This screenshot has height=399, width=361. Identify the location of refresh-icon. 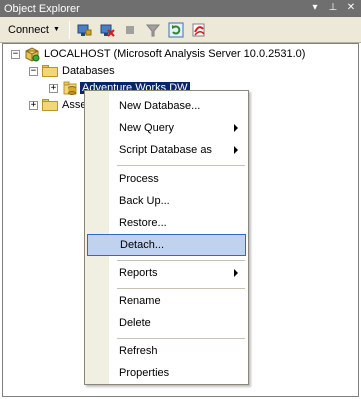
(176, 30).